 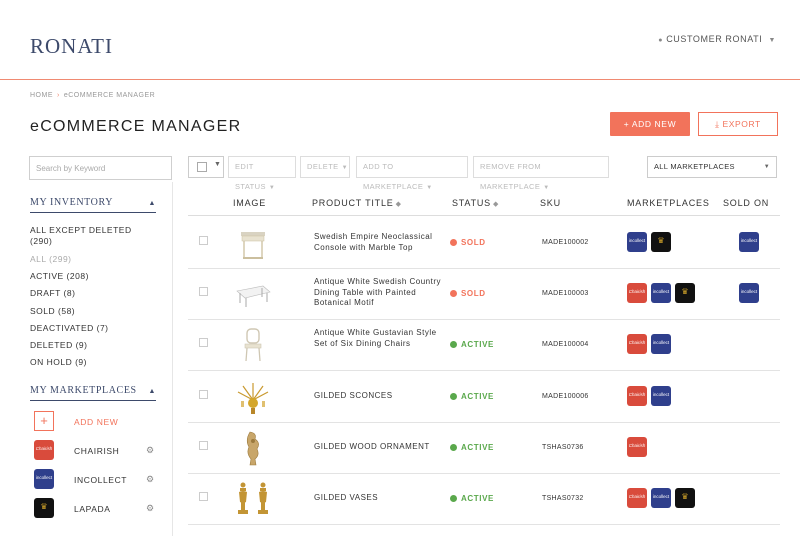 What do you see at coordinates (712, 167) in the screenshot?
I see `marketplace-filter-select: ALL MARKETPLACES ▼` at bounding box center [712, 167].